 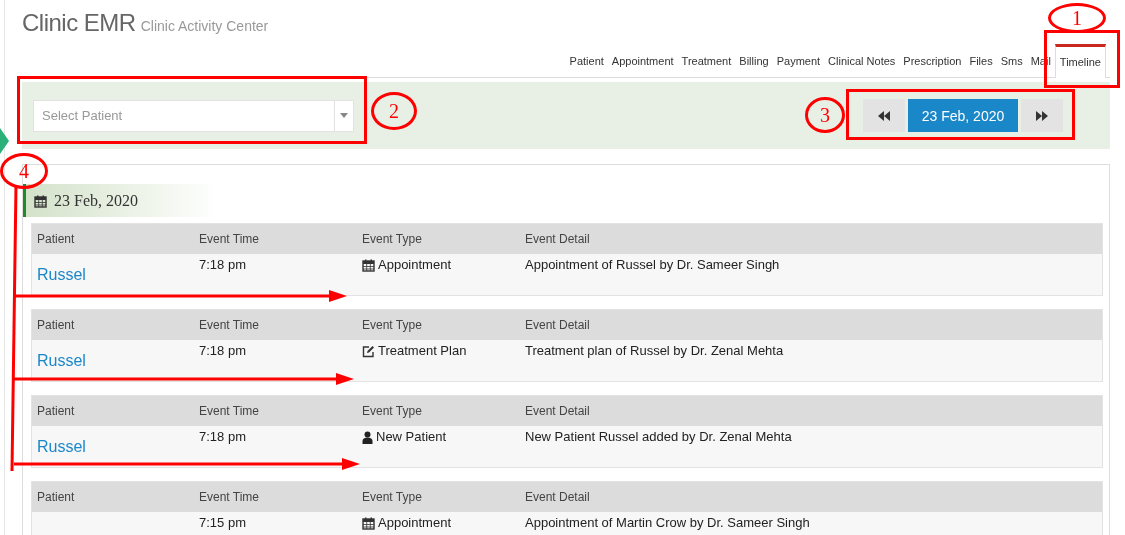 What do you see at coordinates (422, 350) in the screenshot?
I see `event-type: Treatment Plan` at bounding box center [422, 350].